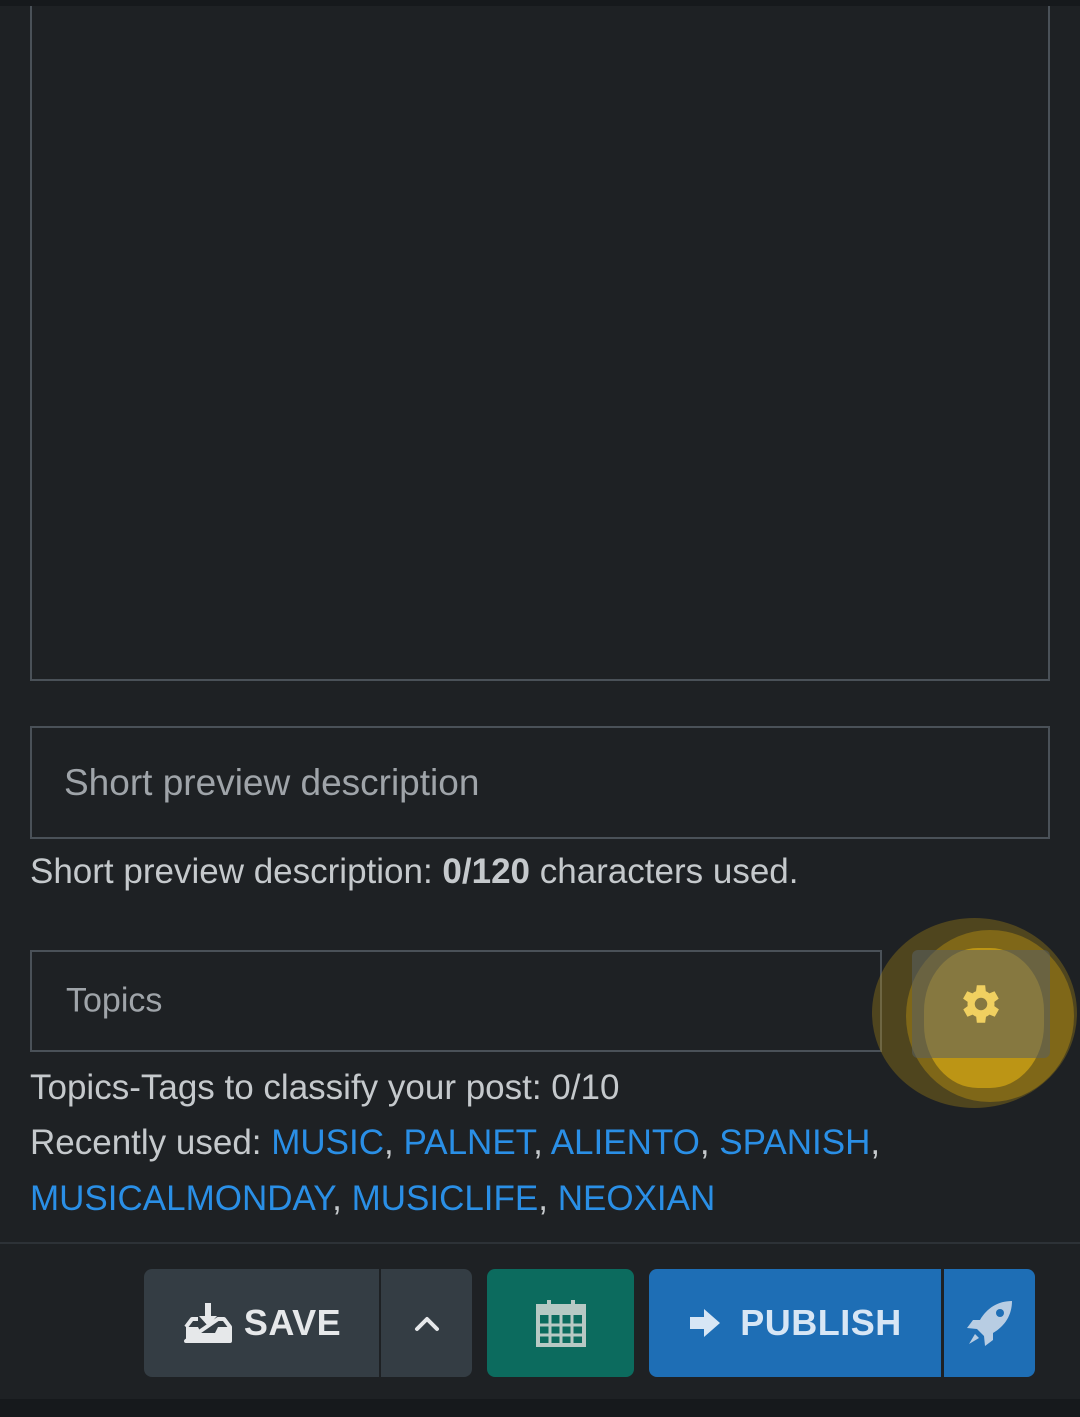 The image size is (1080, 1417). I want to click on publish-button: PUBLISH, so click(795, 1323).